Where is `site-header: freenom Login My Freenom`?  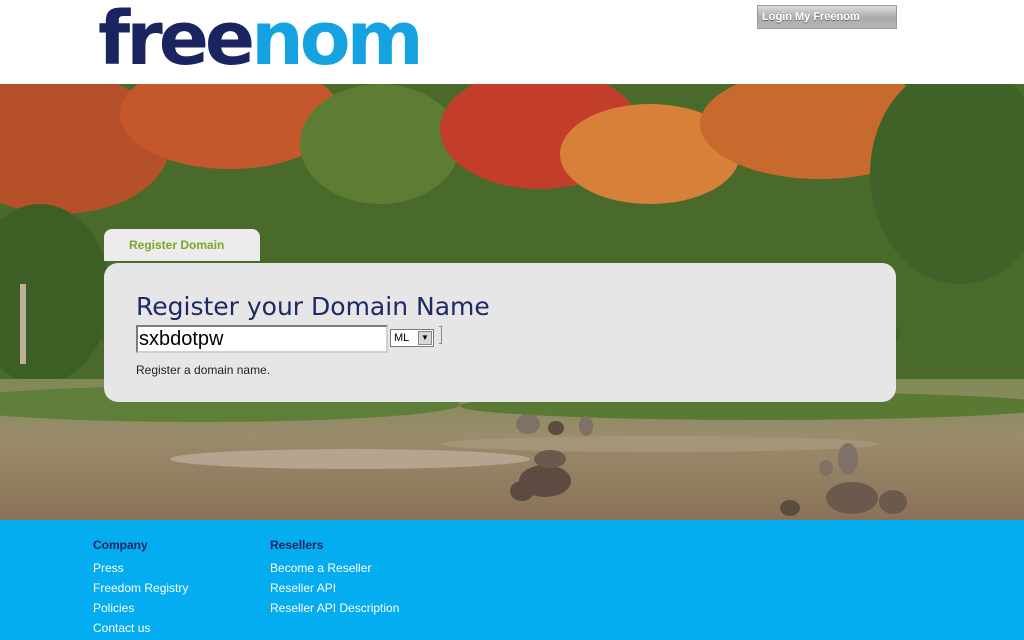 site-header: freenom Login My Freenom is located at coordinates (512, 42).